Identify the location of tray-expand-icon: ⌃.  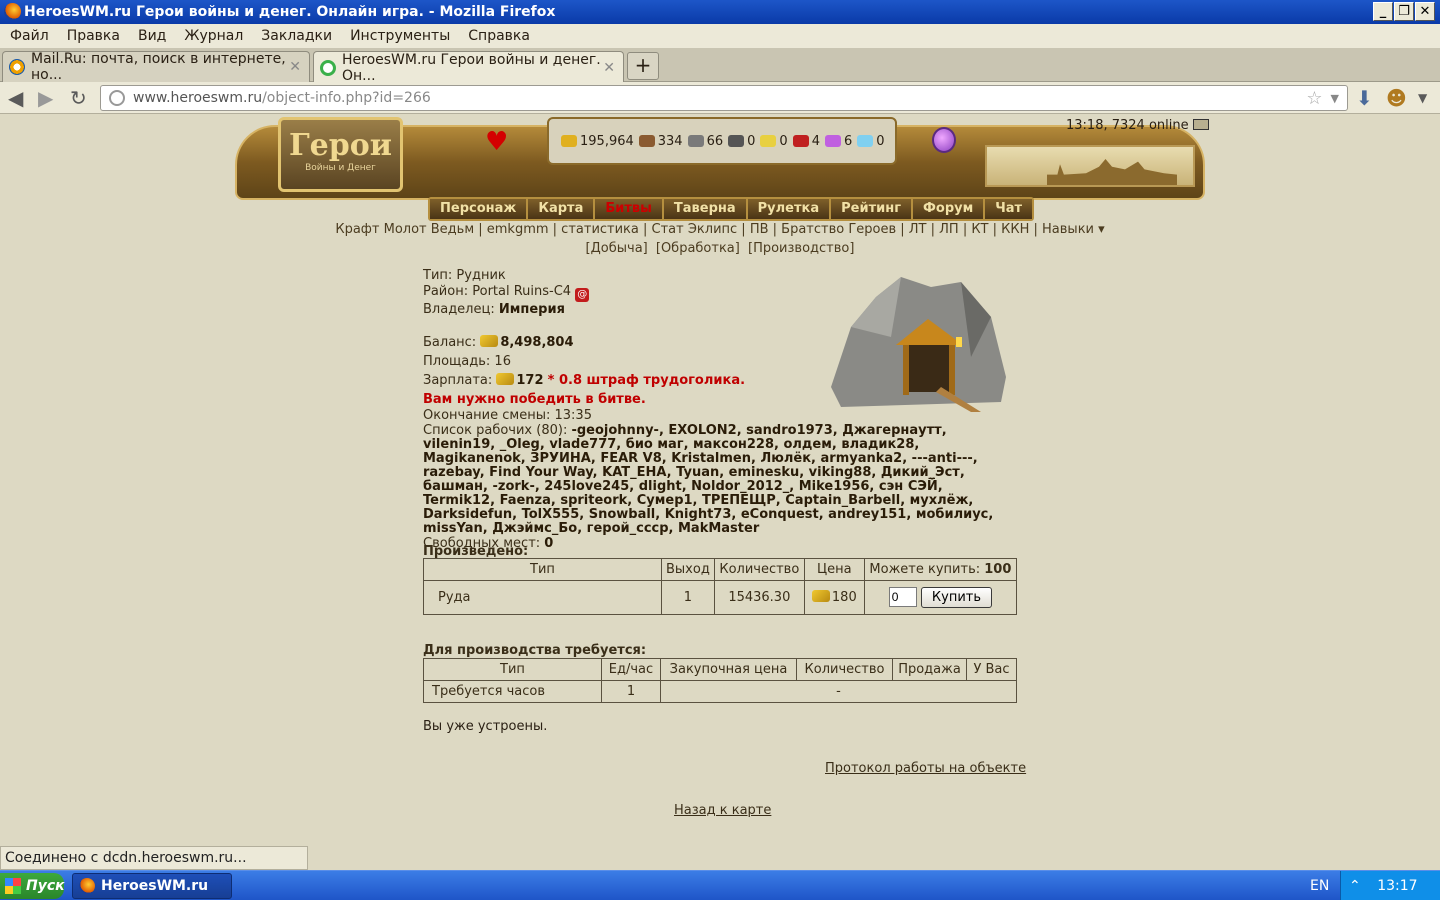
(1355, 886).